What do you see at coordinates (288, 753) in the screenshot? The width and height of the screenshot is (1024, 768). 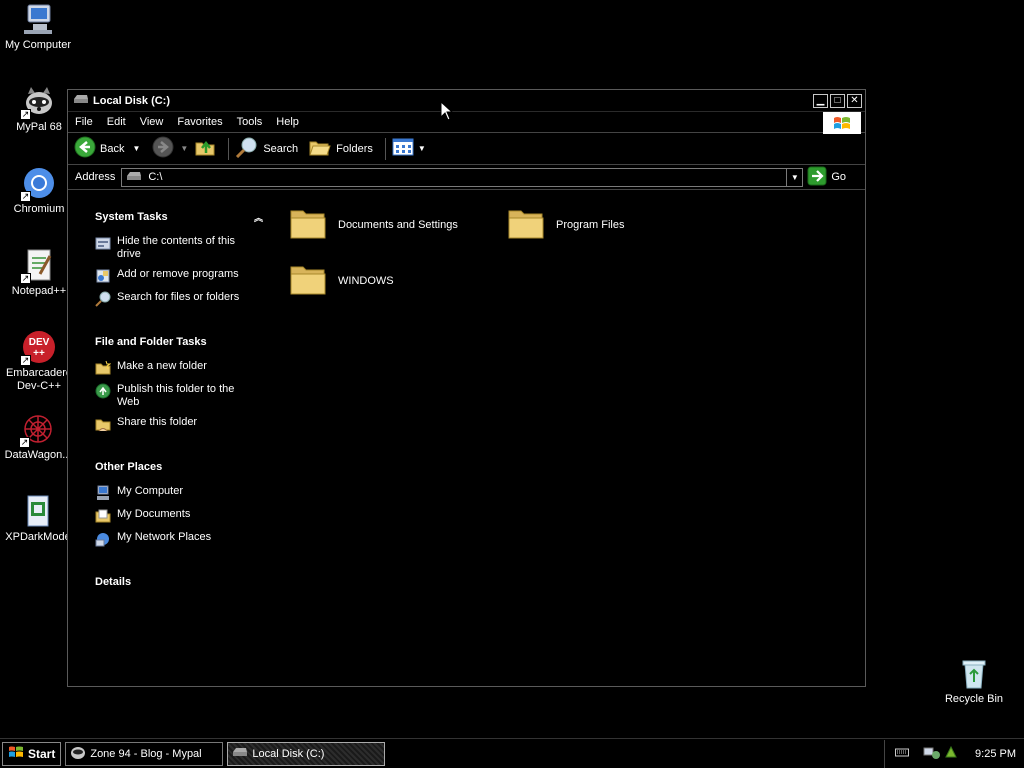 I see `taskbar-button-label: Local Disk (C:)` at bounding box center [288, 753].